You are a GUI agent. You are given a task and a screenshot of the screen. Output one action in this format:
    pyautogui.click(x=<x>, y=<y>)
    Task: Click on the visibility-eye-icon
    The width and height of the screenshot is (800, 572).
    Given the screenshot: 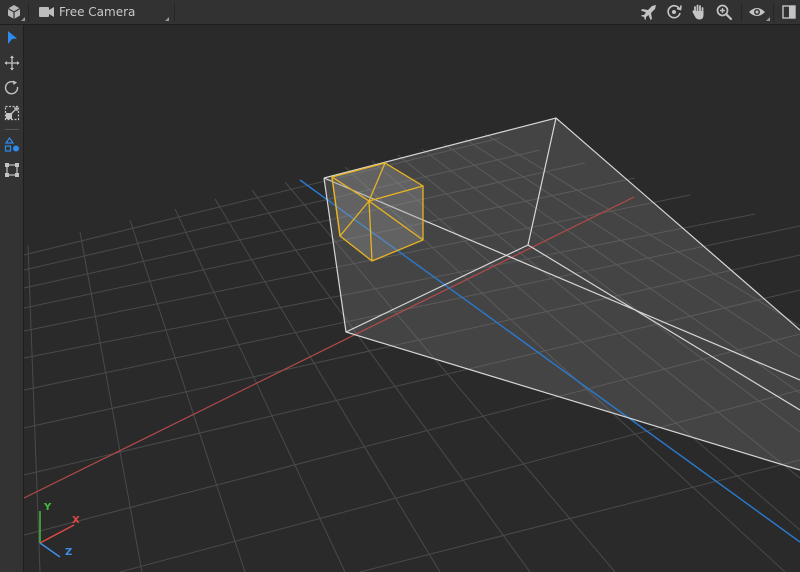 What is the action you would take?
    pyautogui.click(x=757, y=12)
    